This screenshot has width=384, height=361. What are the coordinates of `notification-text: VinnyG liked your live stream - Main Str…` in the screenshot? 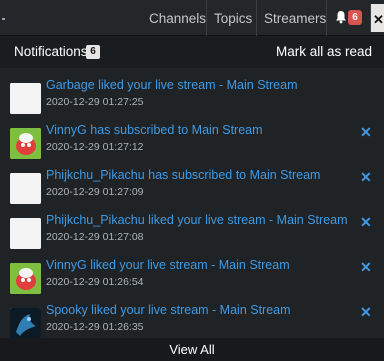 It's located at (168, 265).